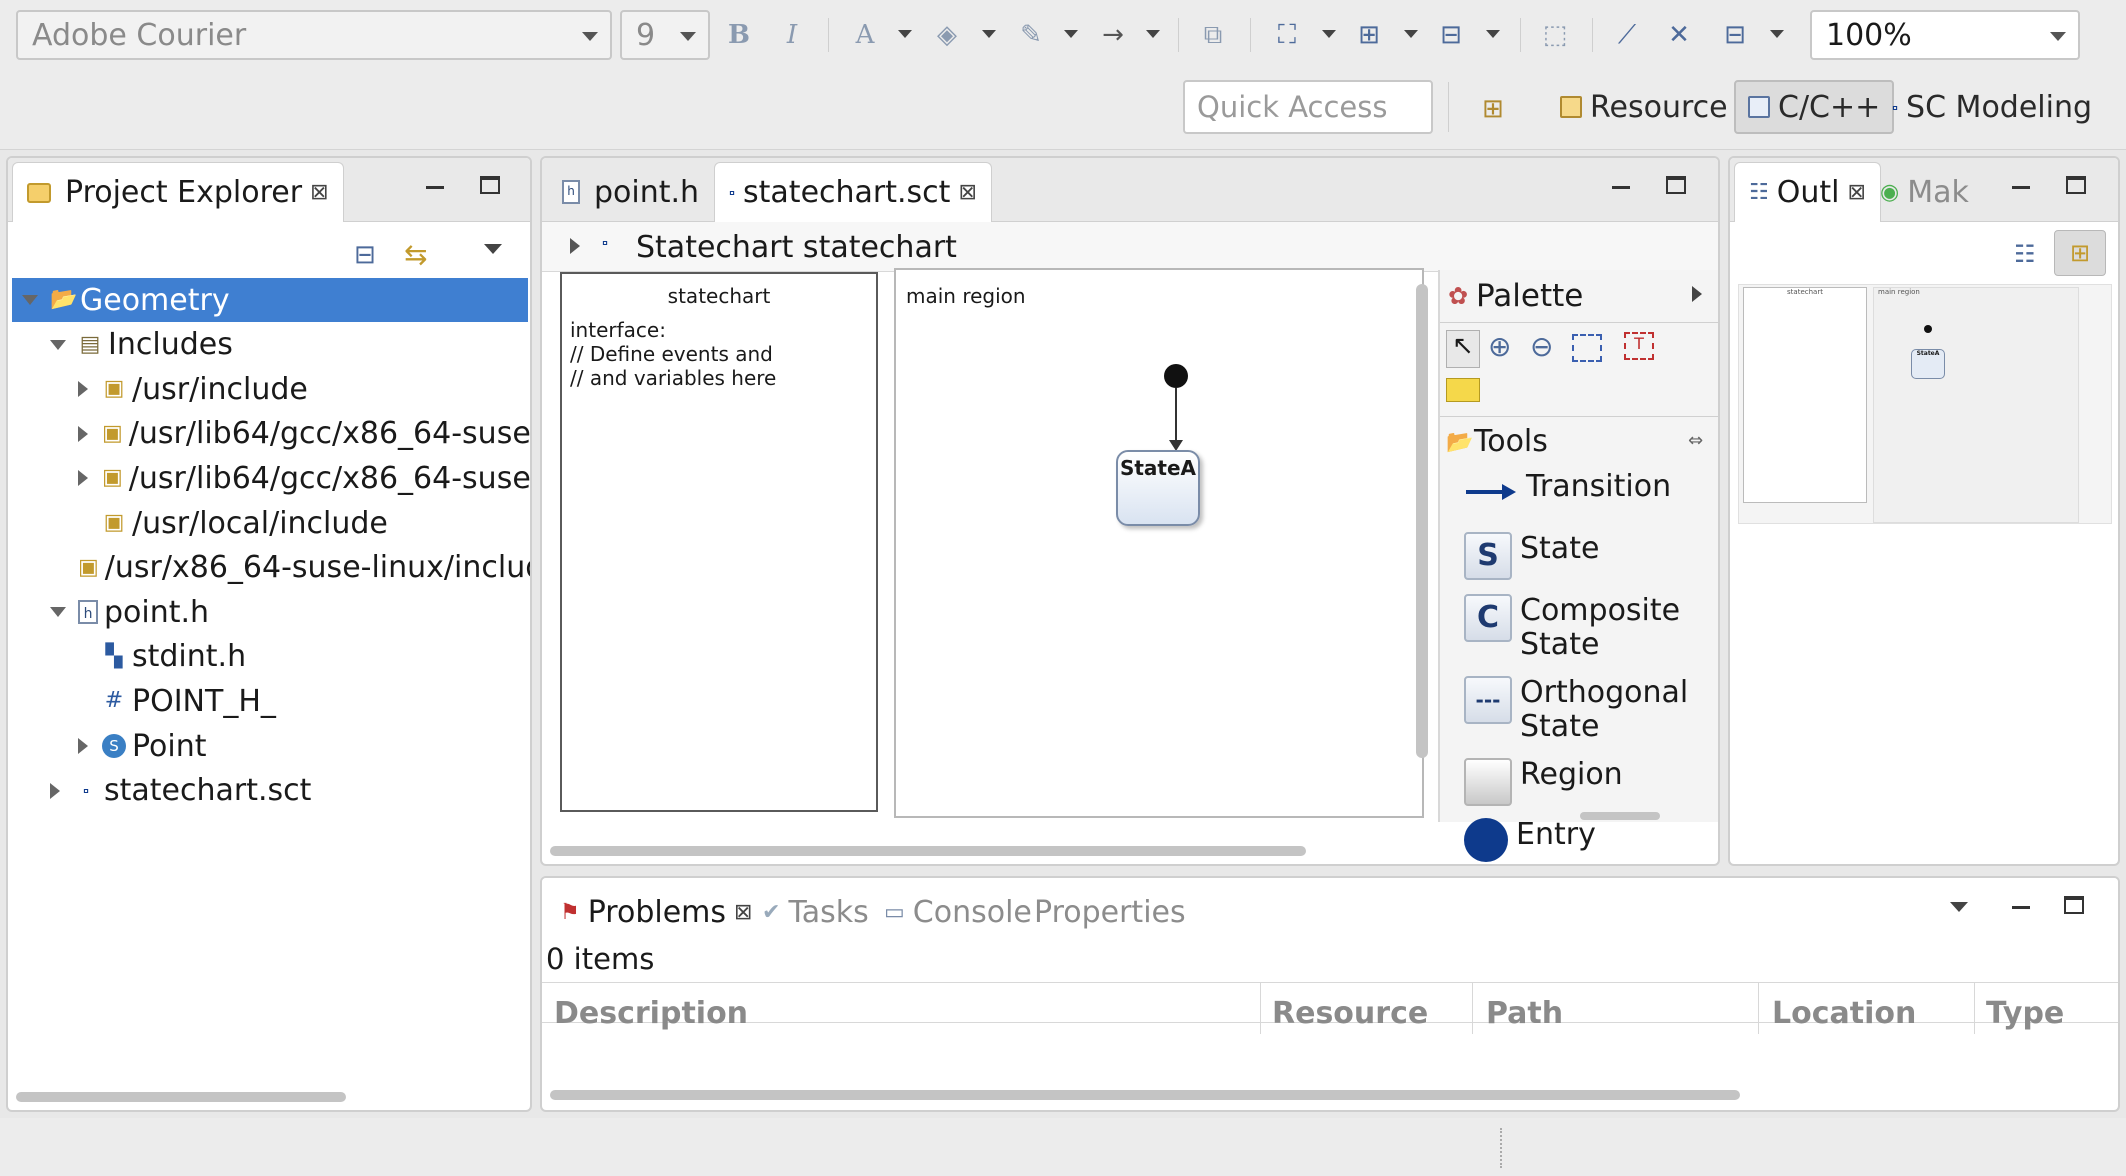 The height and width of the screenshot is (1176, 2126). I want to click on layout-icon: ⊟, so click(1735, 35).